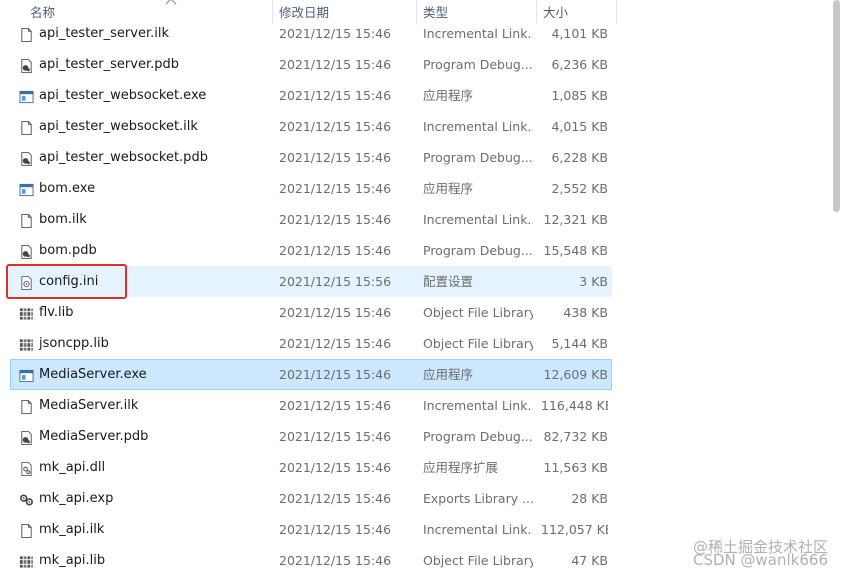  What do you see at coordinates (72, 467) in the screenshot?
I see `file-name-label: mk_api.dll` at bounding box center [72, 467].